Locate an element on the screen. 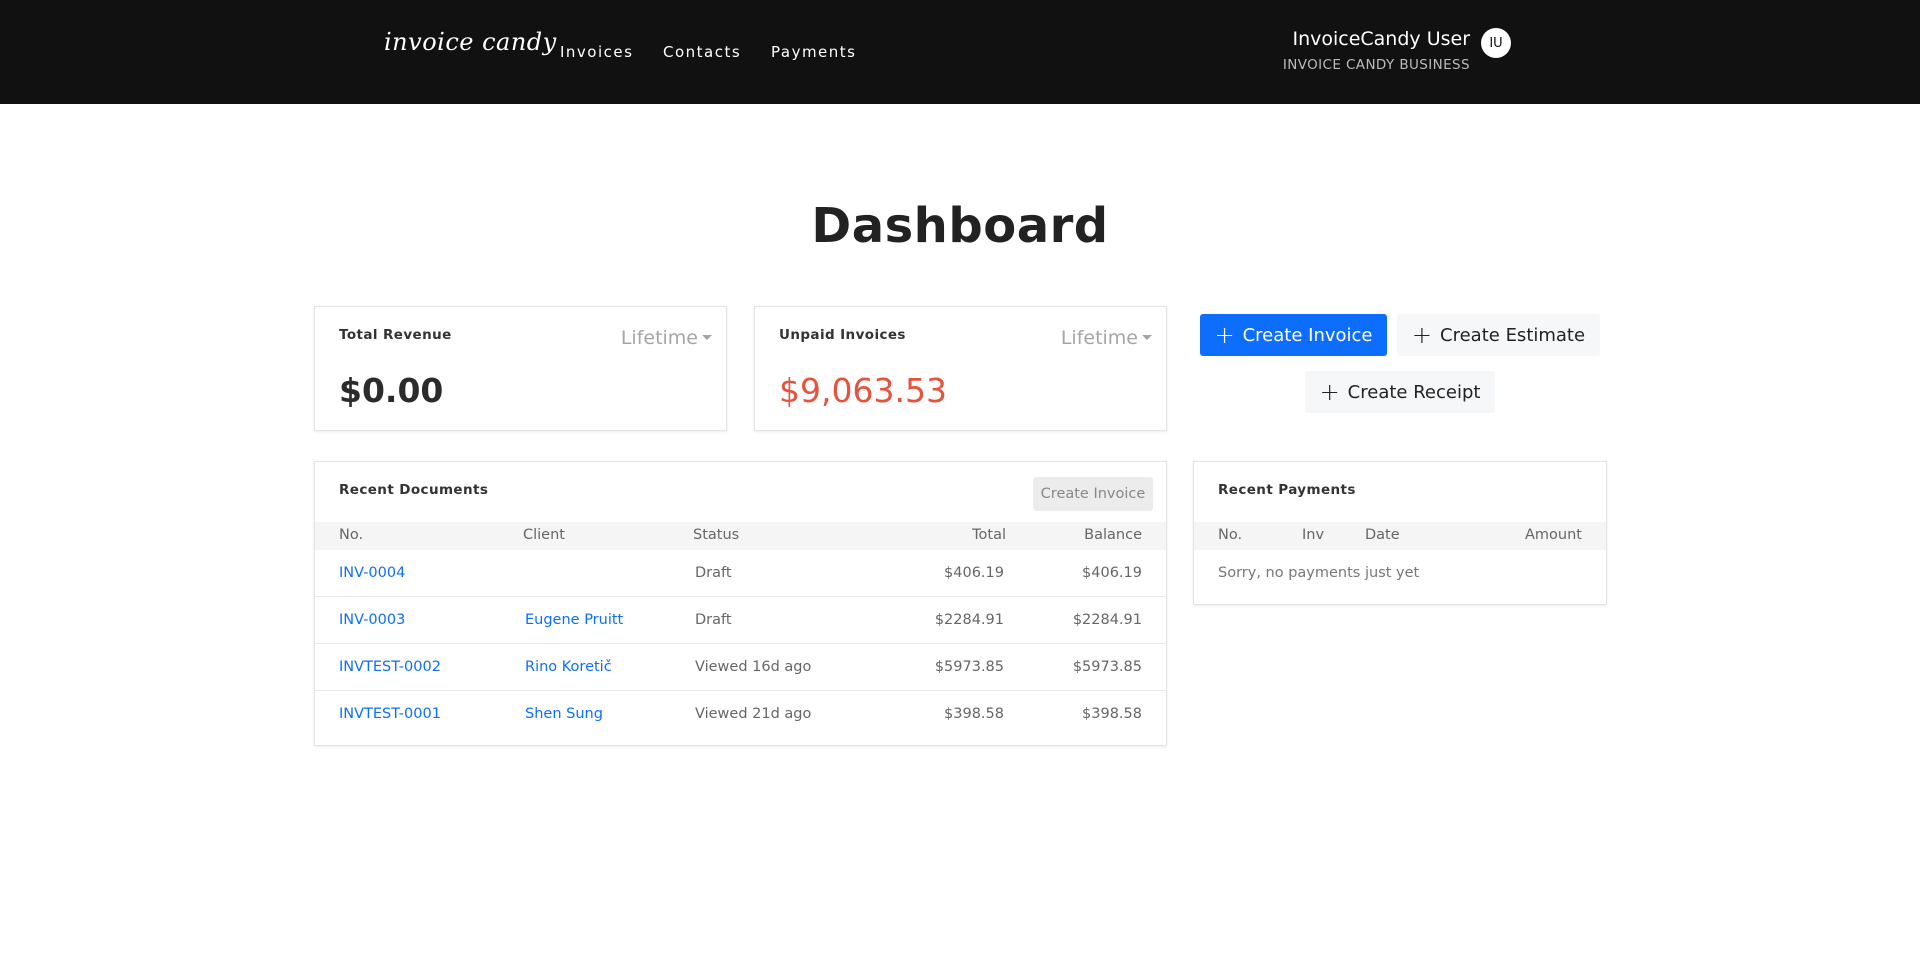  doc-client-link: Shen Sung is located at coordinates (564, 714).